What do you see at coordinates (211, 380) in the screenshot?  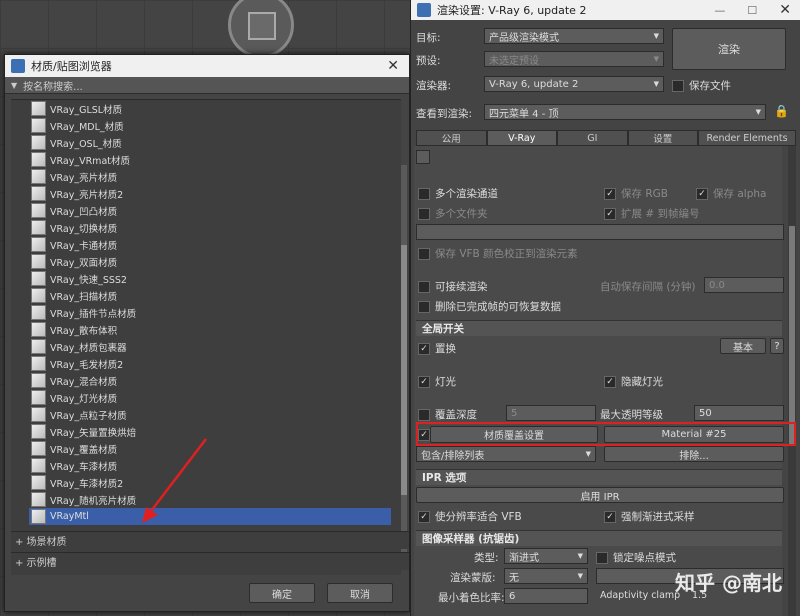 I see `list-item: VRay_混合材质` at bounding box center [211, 380].